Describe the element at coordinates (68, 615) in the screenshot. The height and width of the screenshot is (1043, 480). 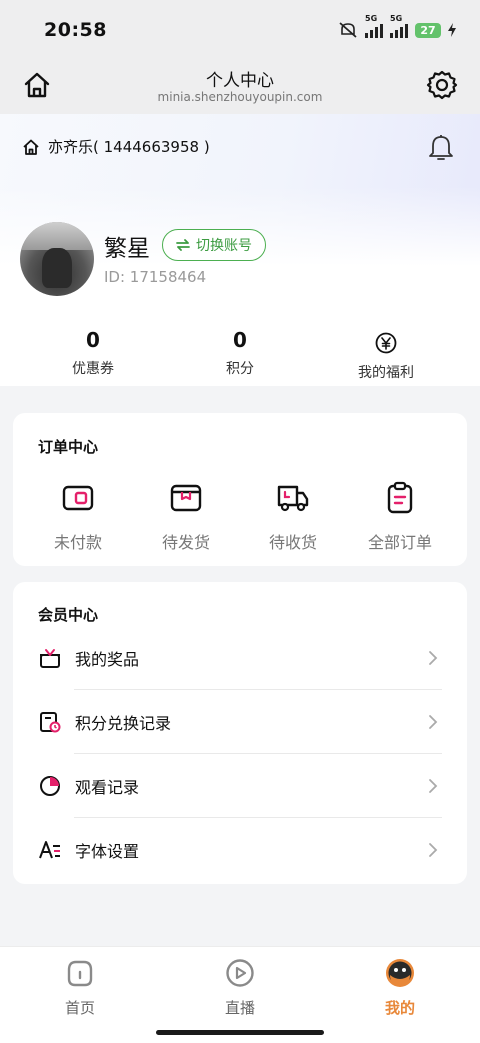
I see `member-center-title: 会员中心` at that location.